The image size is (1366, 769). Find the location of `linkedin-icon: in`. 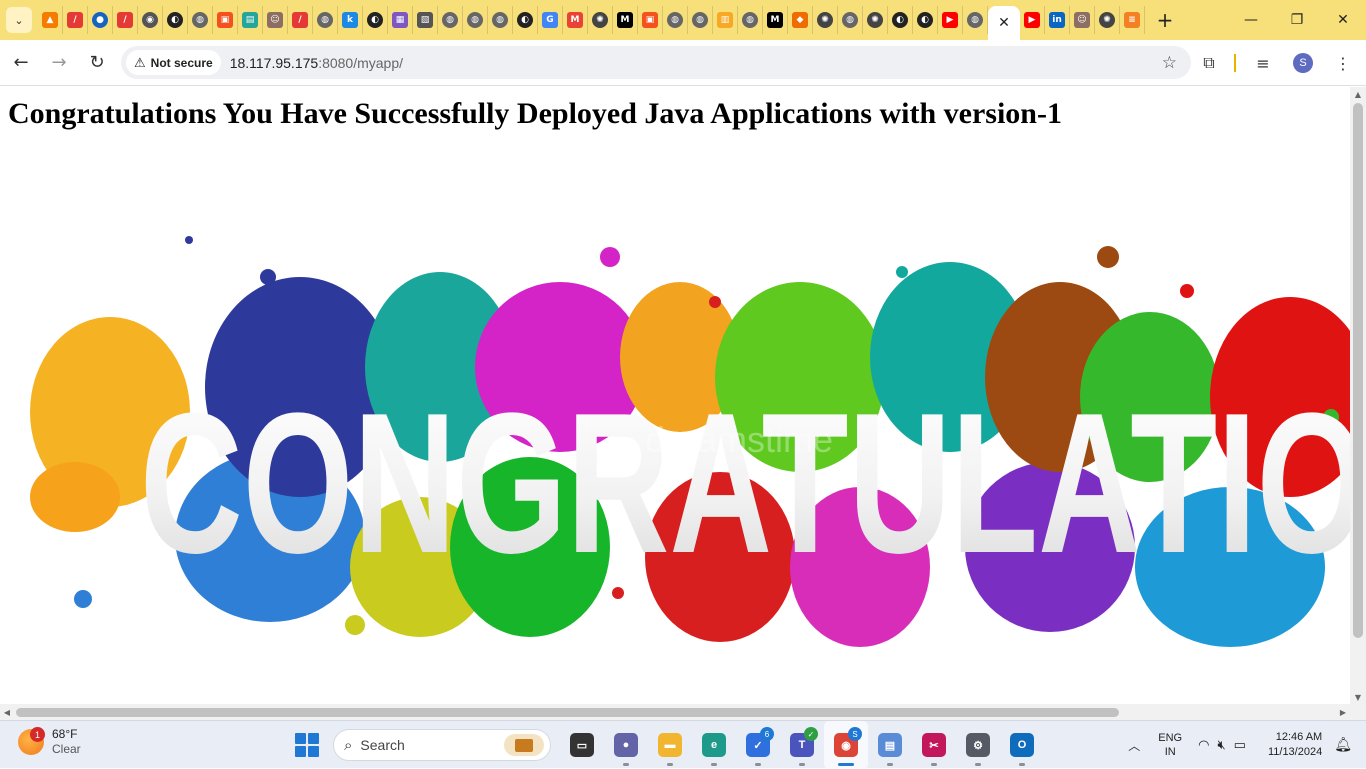

linkedin-icon: in is located at coordinates (1057, 20).